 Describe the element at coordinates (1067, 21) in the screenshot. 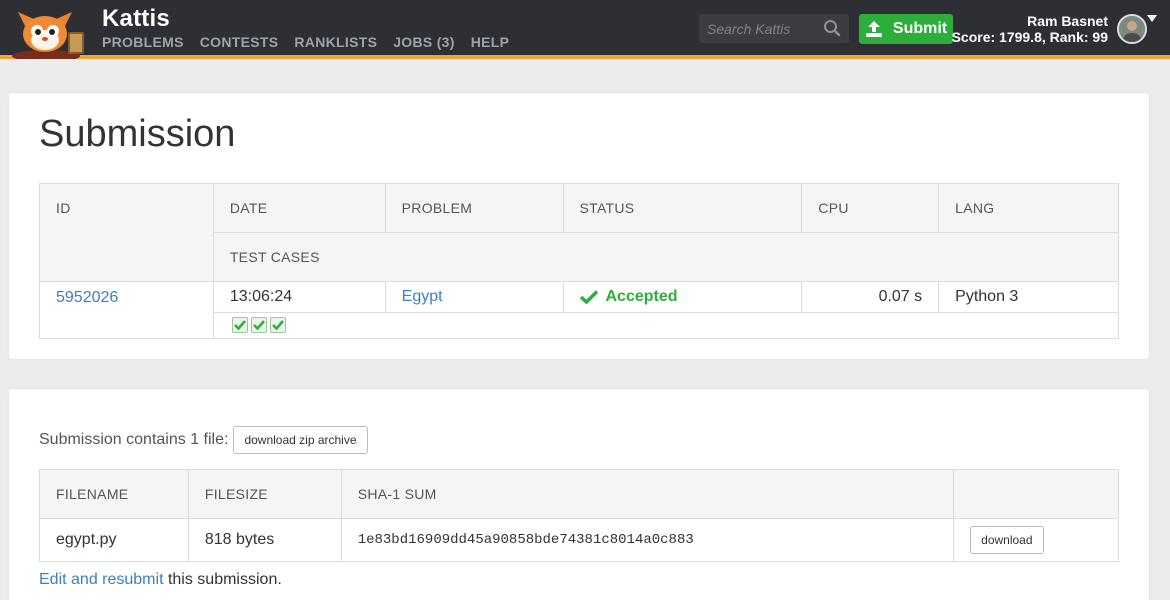

I see `user-name: Ram Basnet` at that location.